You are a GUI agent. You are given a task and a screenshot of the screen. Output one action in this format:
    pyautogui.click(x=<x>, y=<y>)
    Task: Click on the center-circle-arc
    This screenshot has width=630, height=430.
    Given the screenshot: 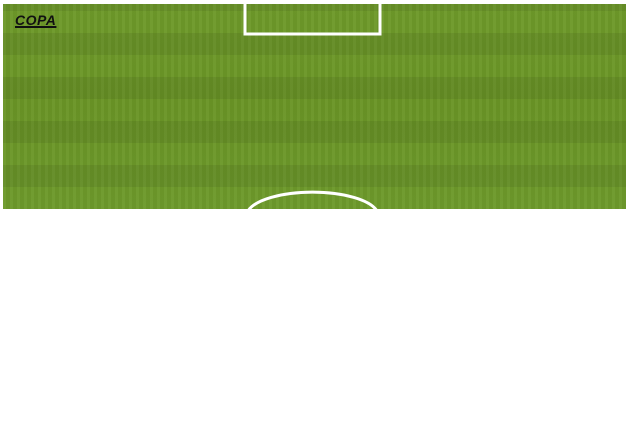 What is the action you would take?
    pyautogui.click(x=312, y=199)
    